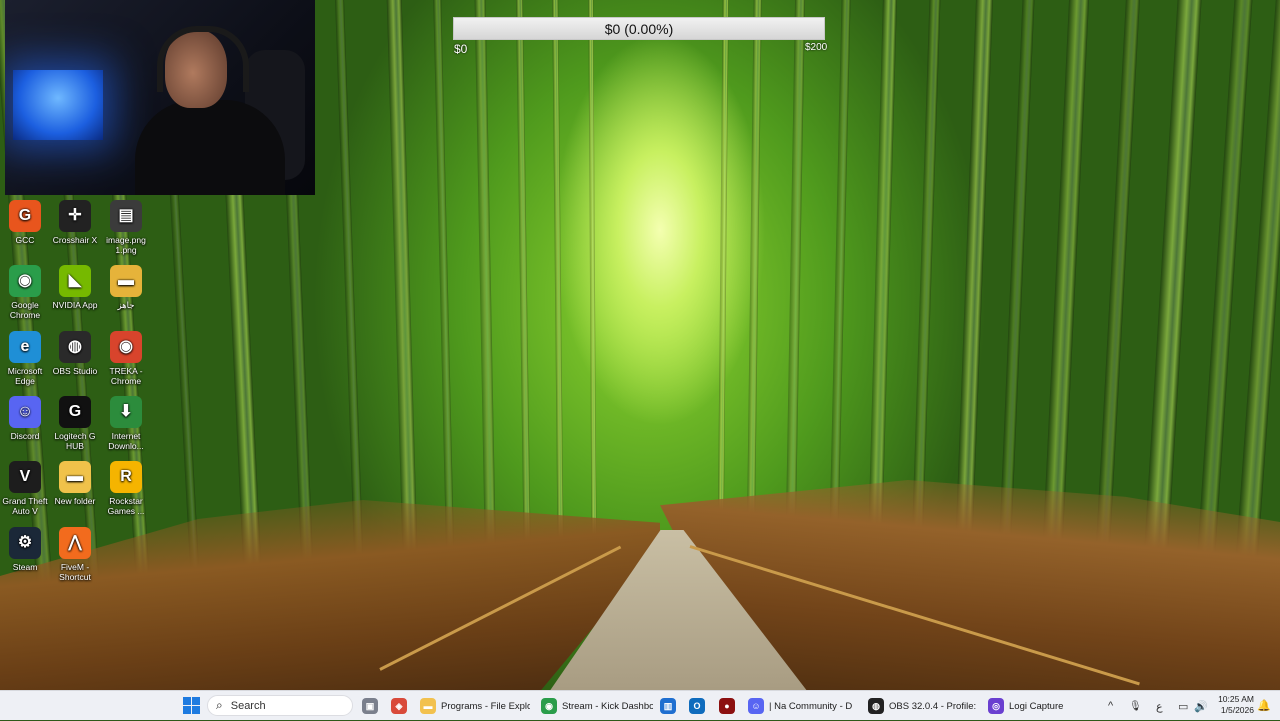 The width and height of the screenshot is (1280, 721). Describe the element at coordinates (248, 705) in the screenshot. I see `search-placeholder: Search` at that location.